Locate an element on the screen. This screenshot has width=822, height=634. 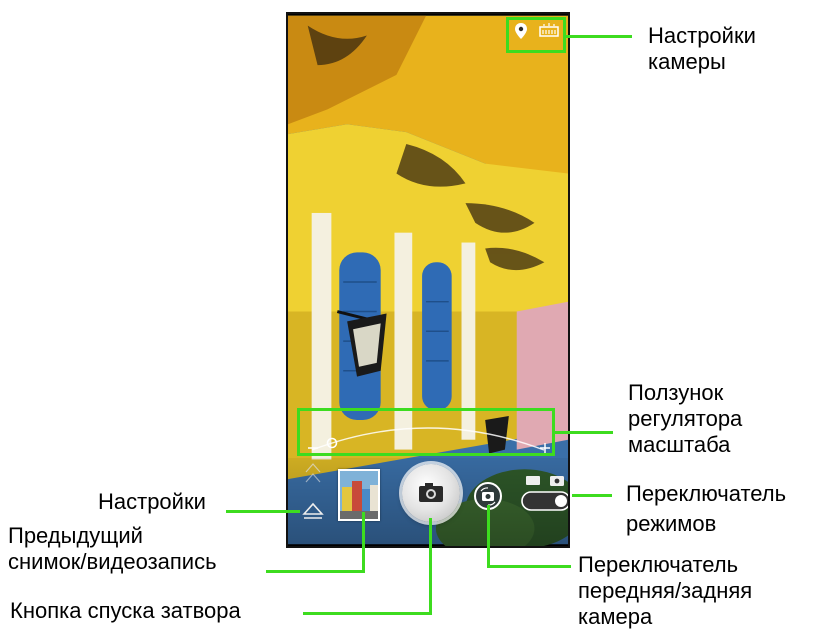
shutter-leader-v is located at coordinates (430, 566).